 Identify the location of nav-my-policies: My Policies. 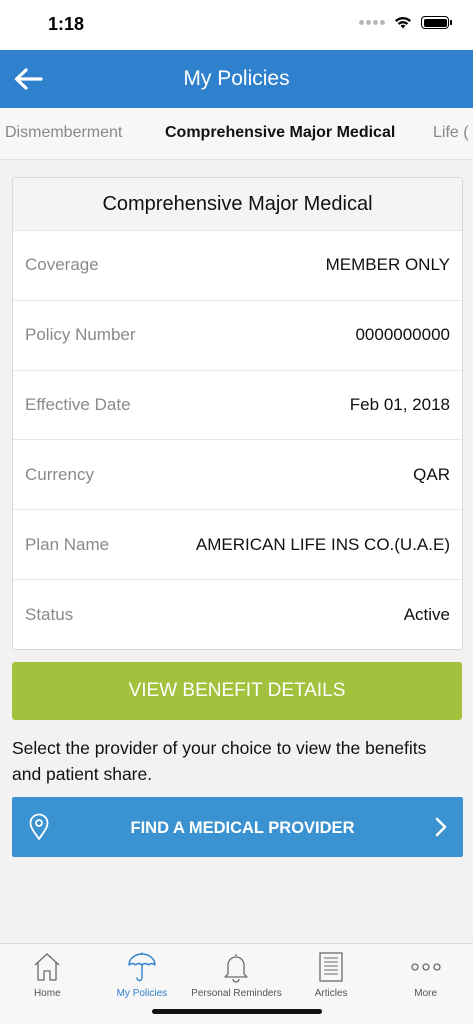
(142, 974).